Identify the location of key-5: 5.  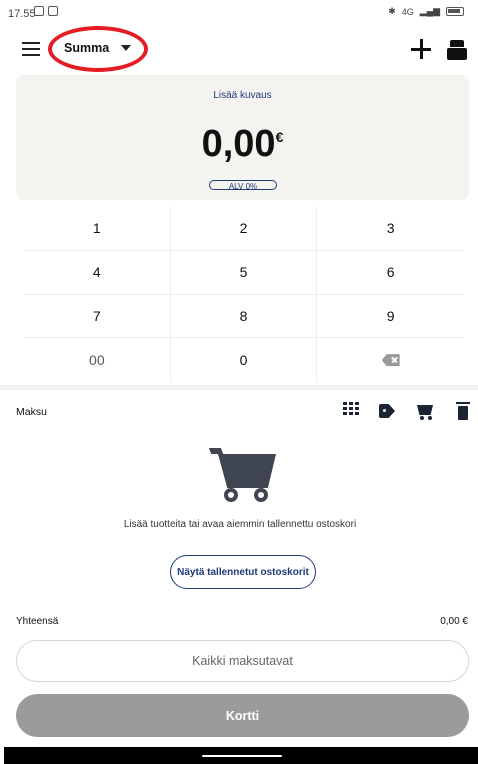
(244, 272).